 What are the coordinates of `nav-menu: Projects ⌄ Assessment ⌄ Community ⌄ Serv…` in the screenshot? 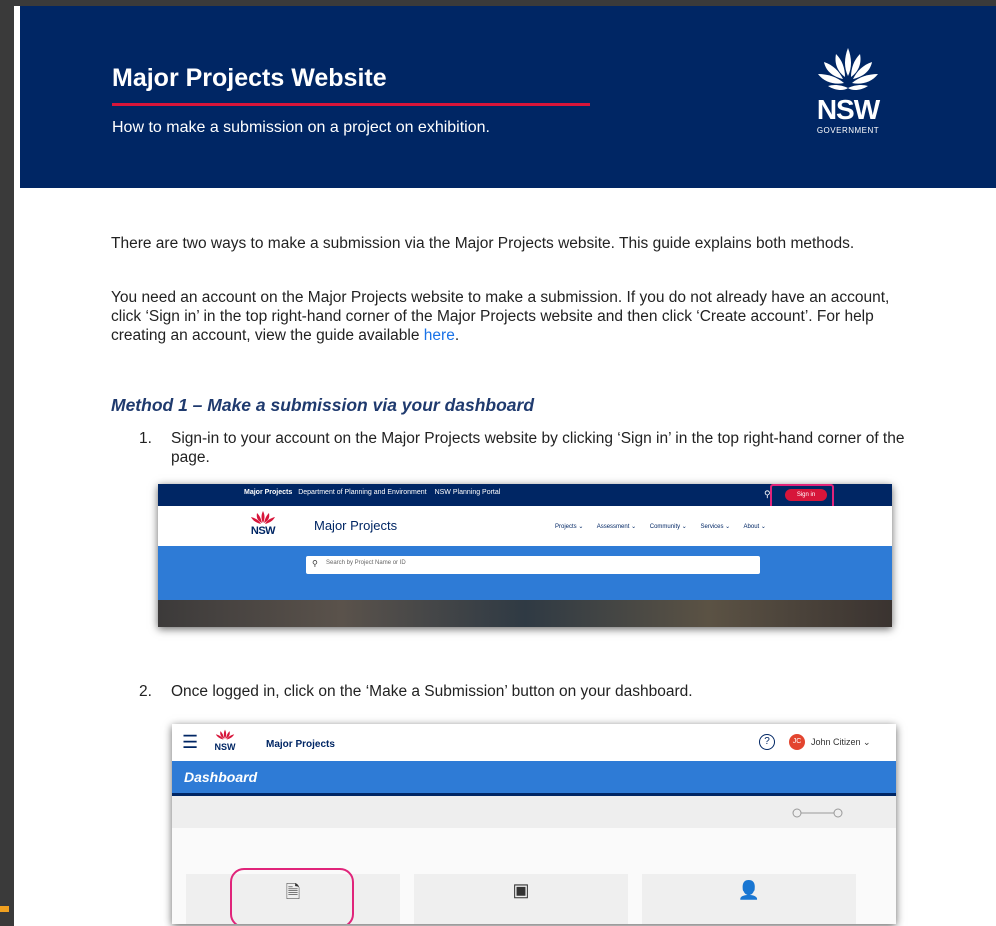 It's located at (666, 526).